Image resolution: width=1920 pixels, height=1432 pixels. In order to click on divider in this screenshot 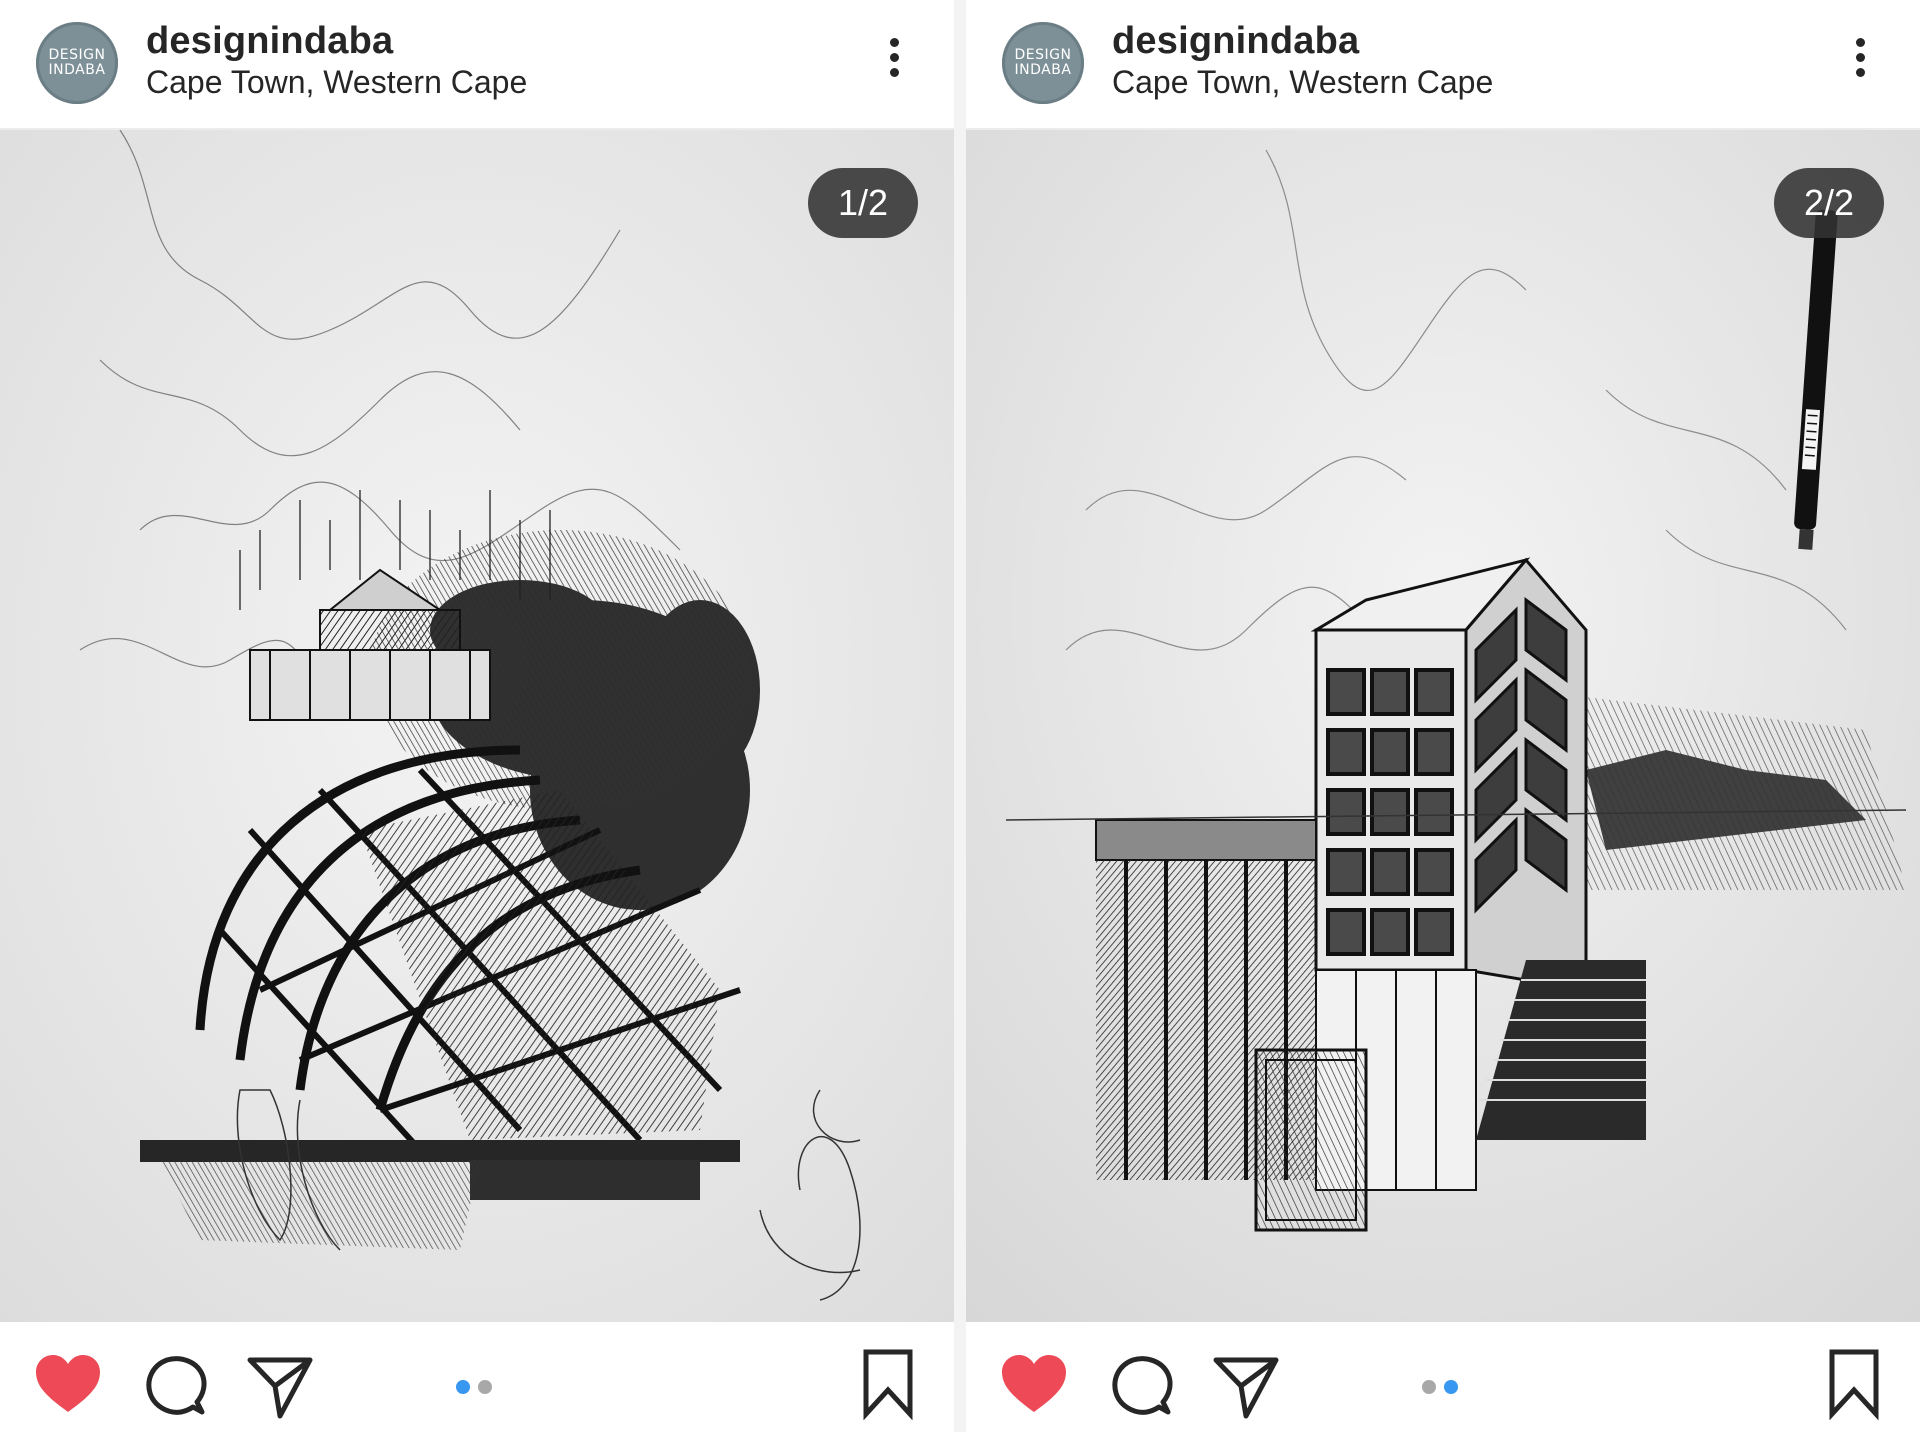, I will do `click(960, 716)`.